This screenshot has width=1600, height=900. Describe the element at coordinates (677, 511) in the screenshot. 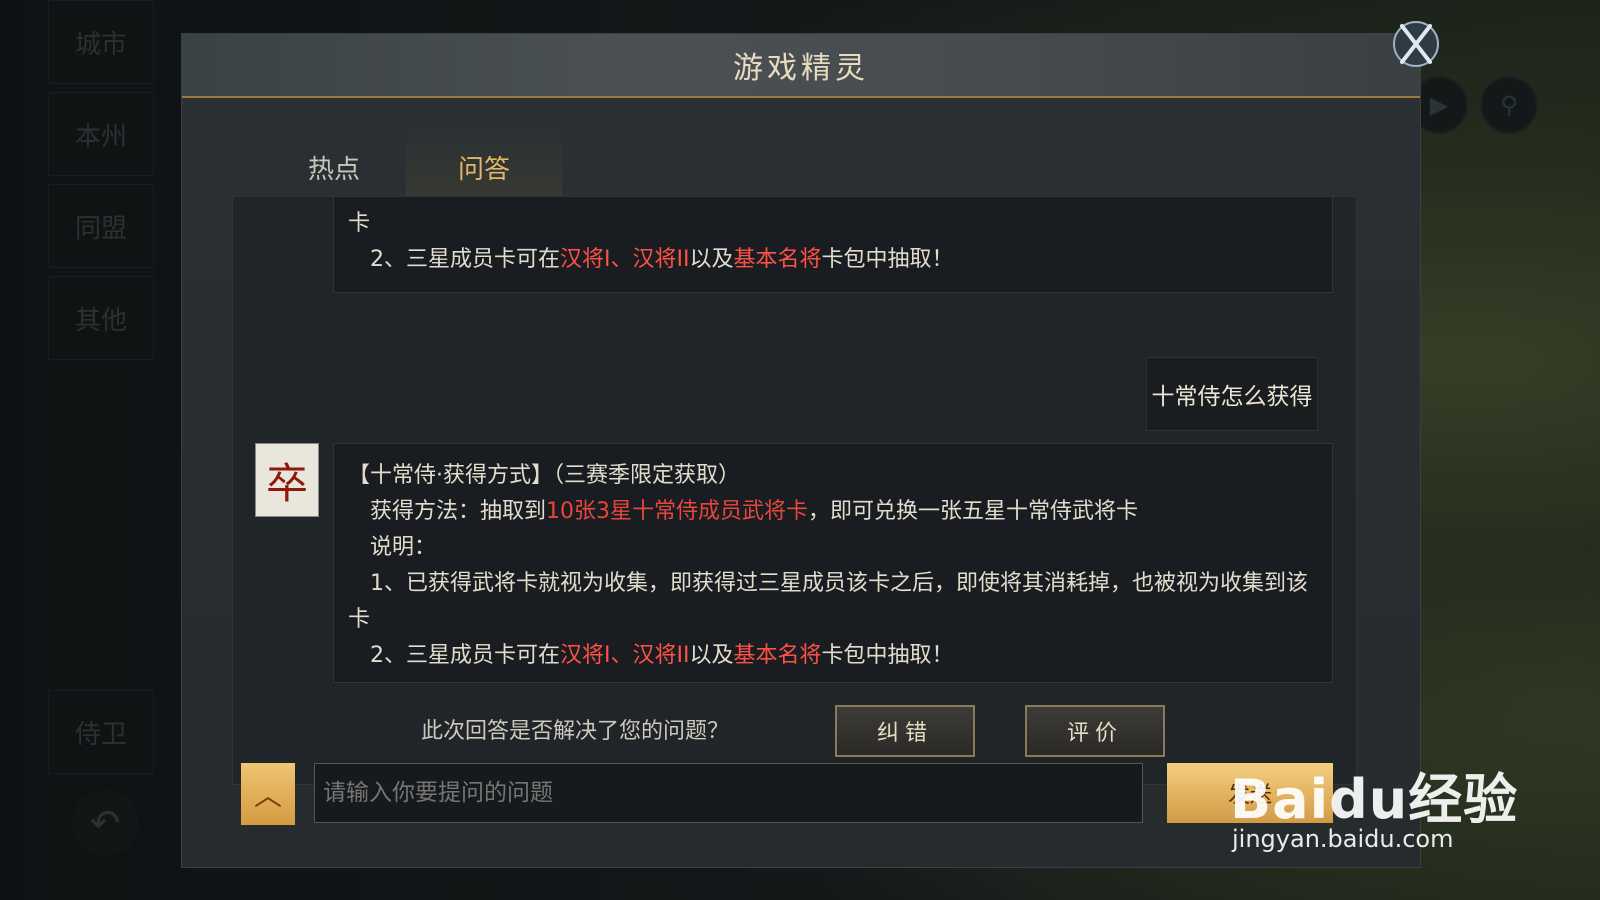

I see `highlight-text: 10张3星十常侍成员武将卡` at that location.